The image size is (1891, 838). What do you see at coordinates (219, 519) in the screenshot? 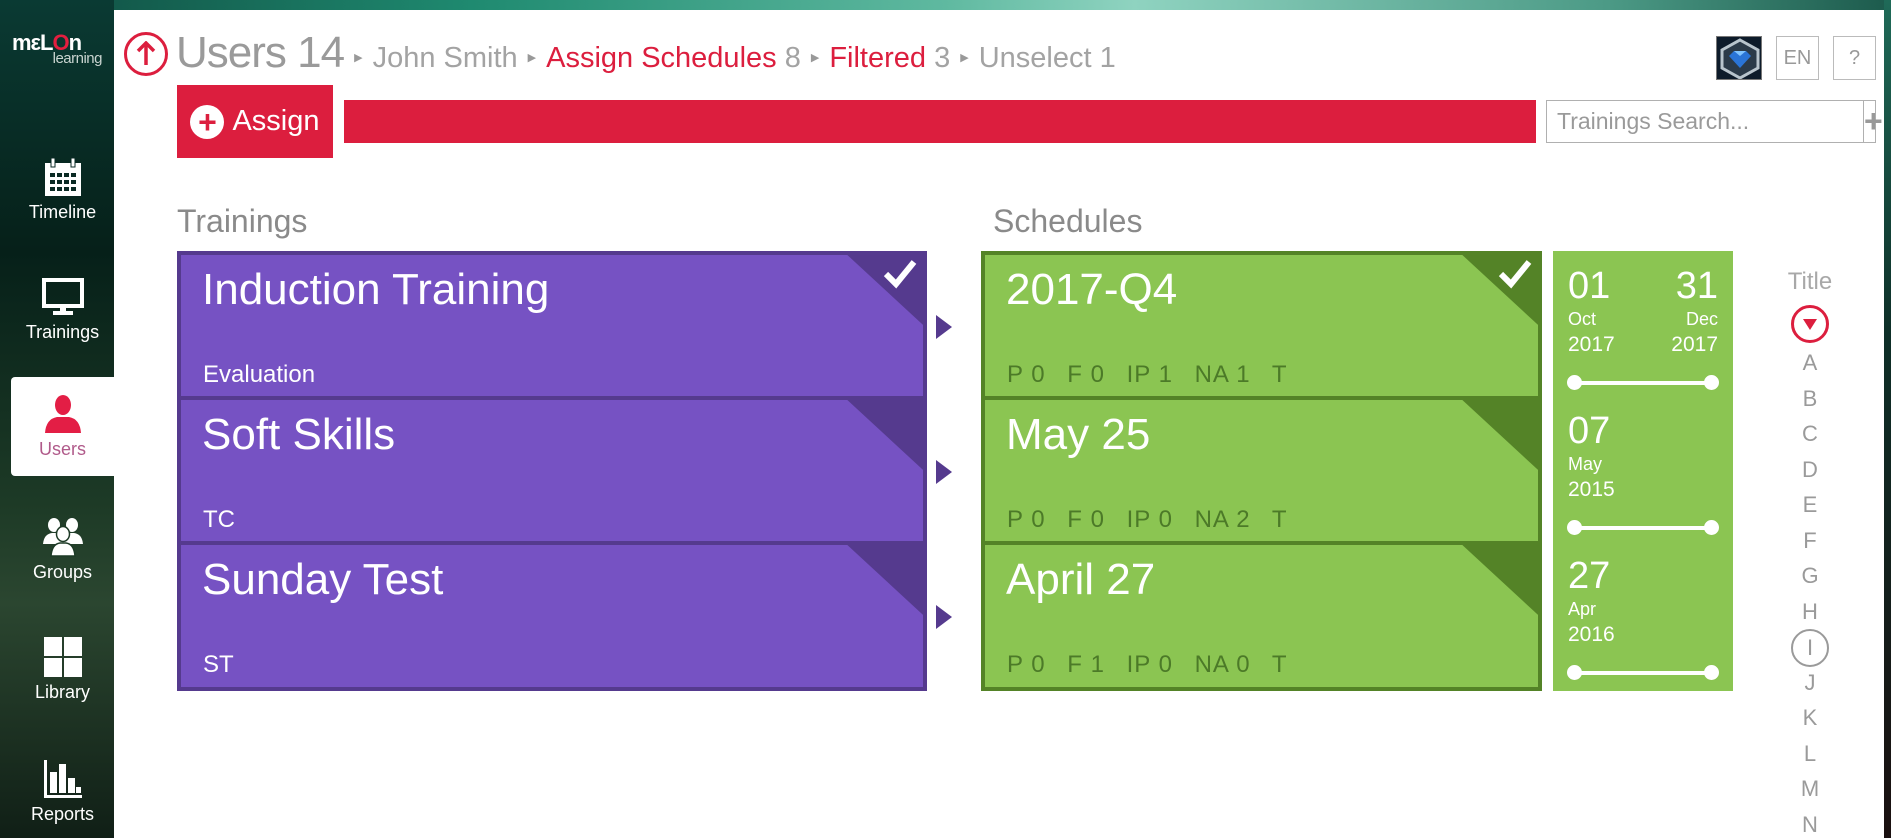
I see `training-subtitle: TC` at bounding box center [219, 519].